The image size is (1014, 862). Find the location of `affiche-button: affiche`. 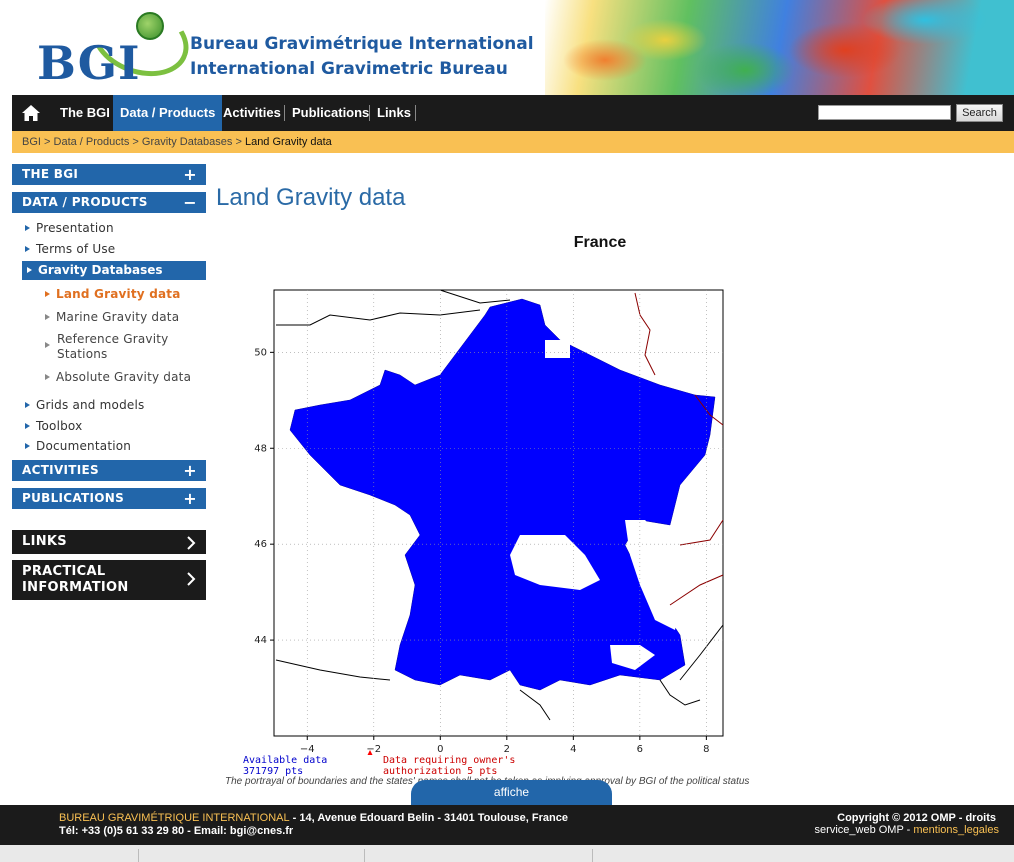

affiche-button: affiche is located at coordinates (511, 792).